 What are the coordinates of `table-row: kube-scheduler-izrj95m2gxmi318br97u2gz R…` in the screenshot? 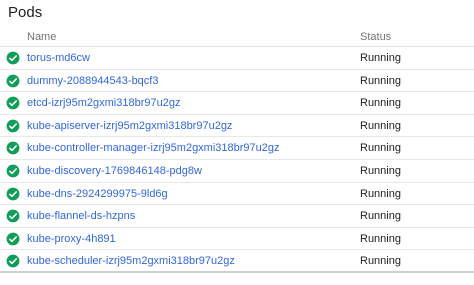 It's located at (237, 261).